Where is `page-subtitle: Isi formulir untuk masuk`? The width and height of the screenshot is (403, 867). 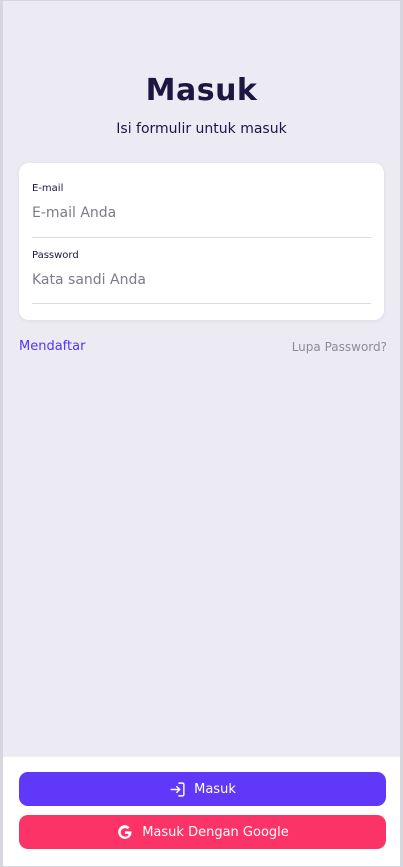 page-subtitle: Isi formulir untuk masuk is located at coordinates (201, 129).